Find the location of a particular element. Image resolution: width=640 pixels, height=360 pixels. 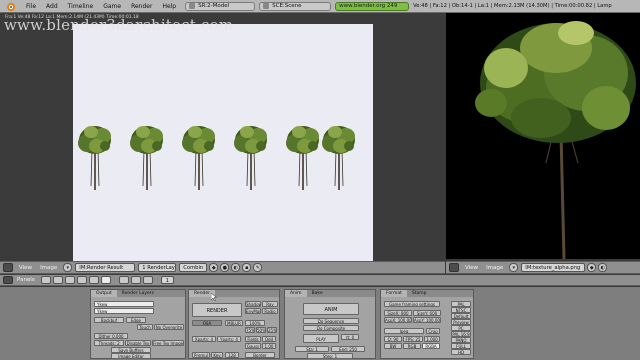

end-frame-field: End: 250 is located at coordinates (348, 349).